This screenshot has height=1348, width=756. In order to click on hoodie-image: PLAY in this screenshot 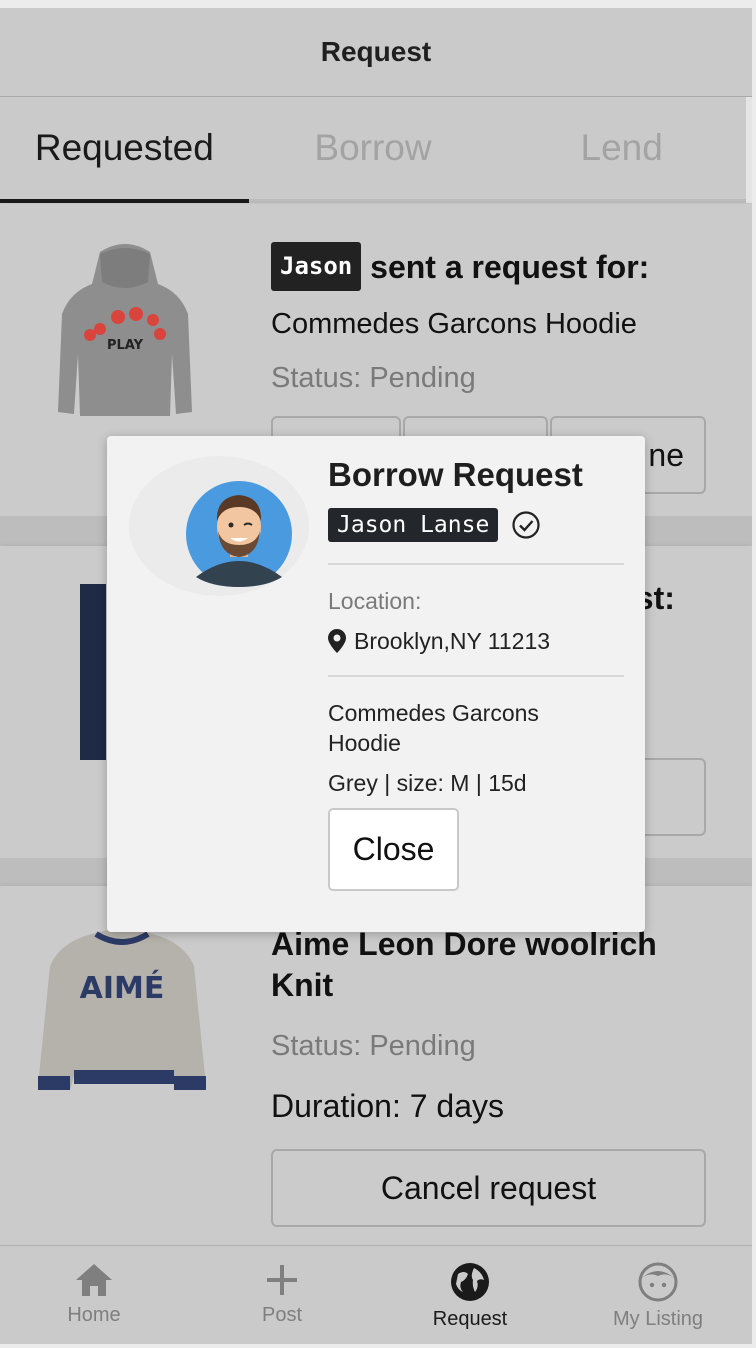, I will do `click(125, 330)`.